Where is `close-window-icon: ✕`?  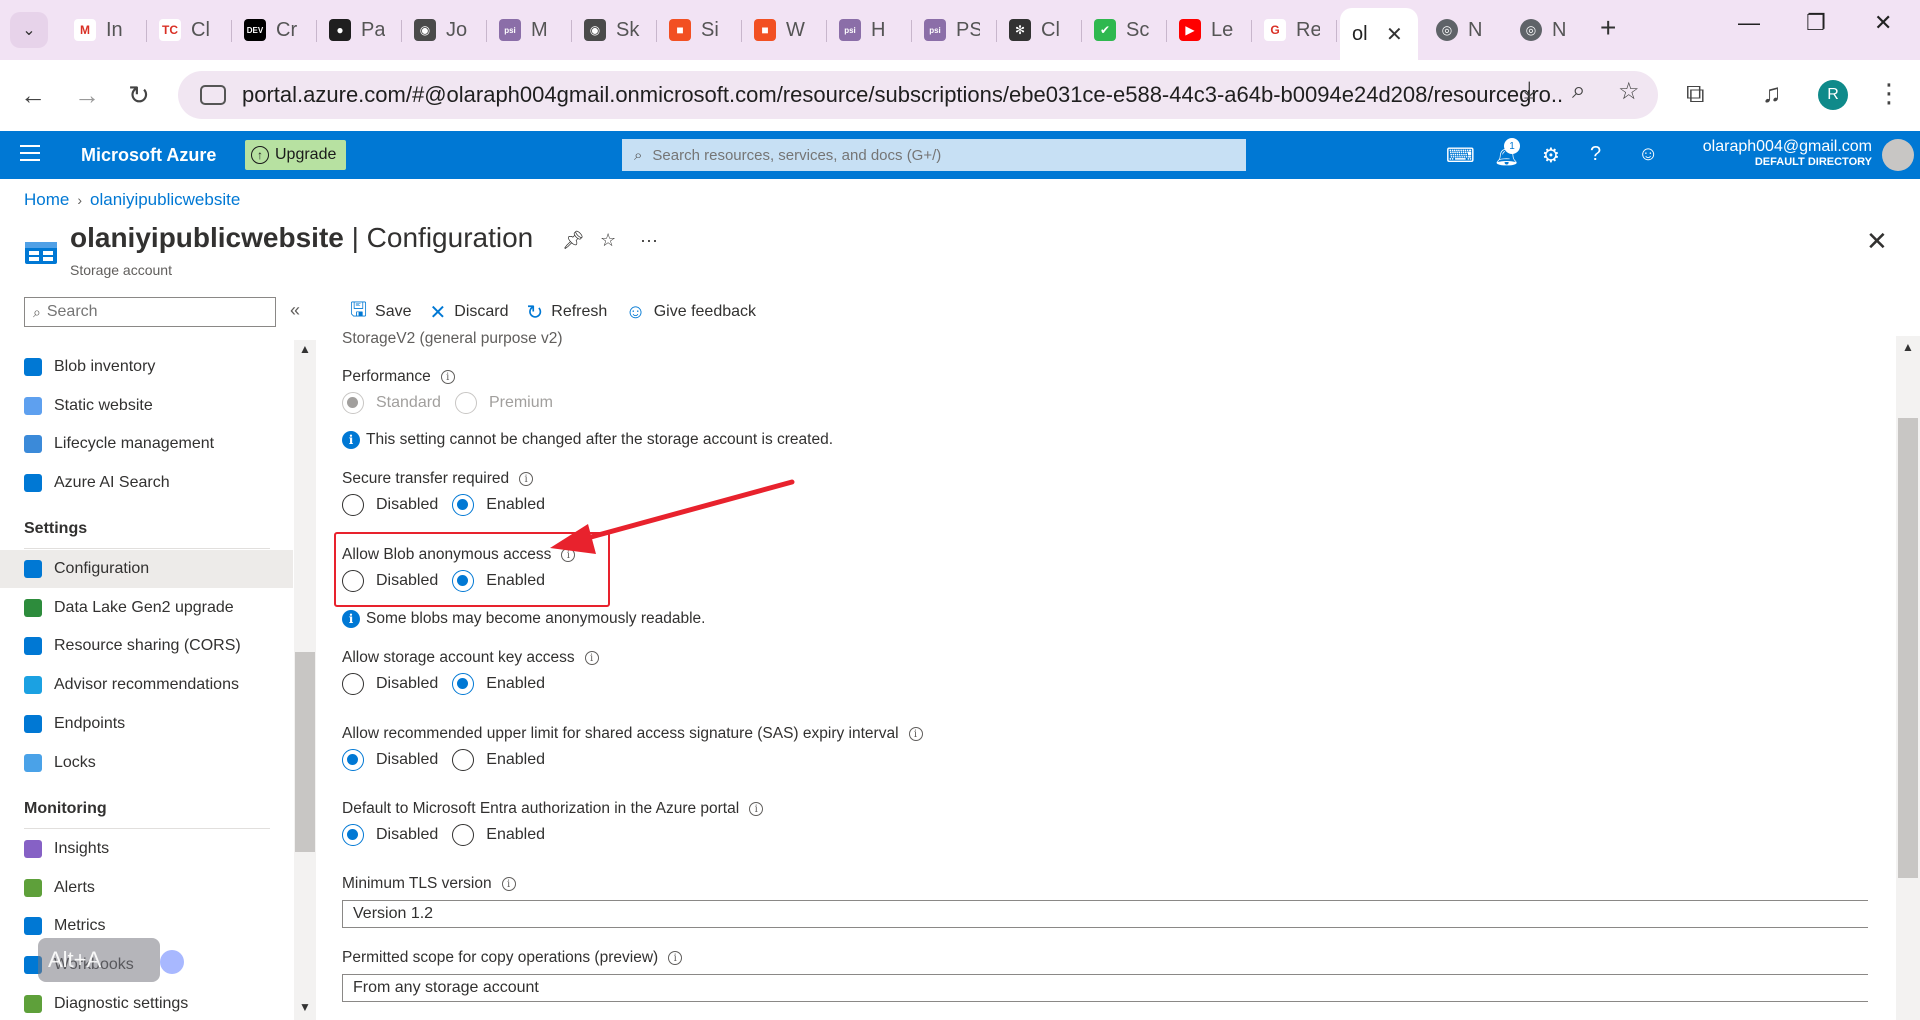
close-window-icon: ✕ is located at coordinates (1883, 23).